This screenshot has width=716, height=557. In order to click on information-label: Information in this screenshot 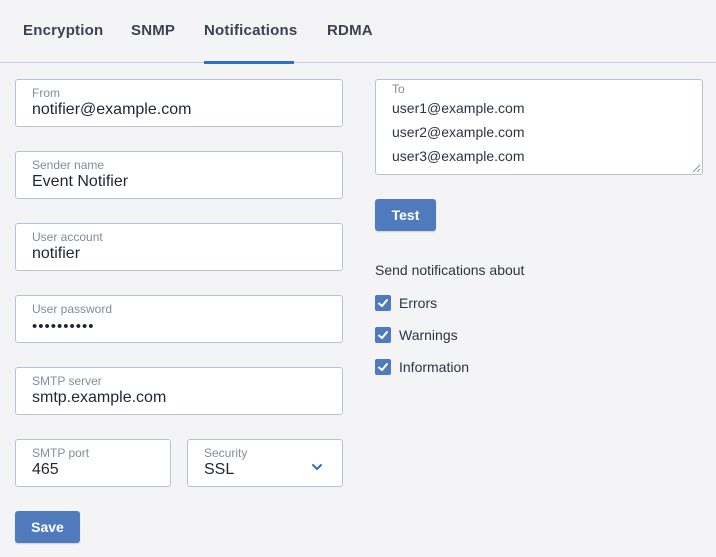, I will do `click(434, 367)`.